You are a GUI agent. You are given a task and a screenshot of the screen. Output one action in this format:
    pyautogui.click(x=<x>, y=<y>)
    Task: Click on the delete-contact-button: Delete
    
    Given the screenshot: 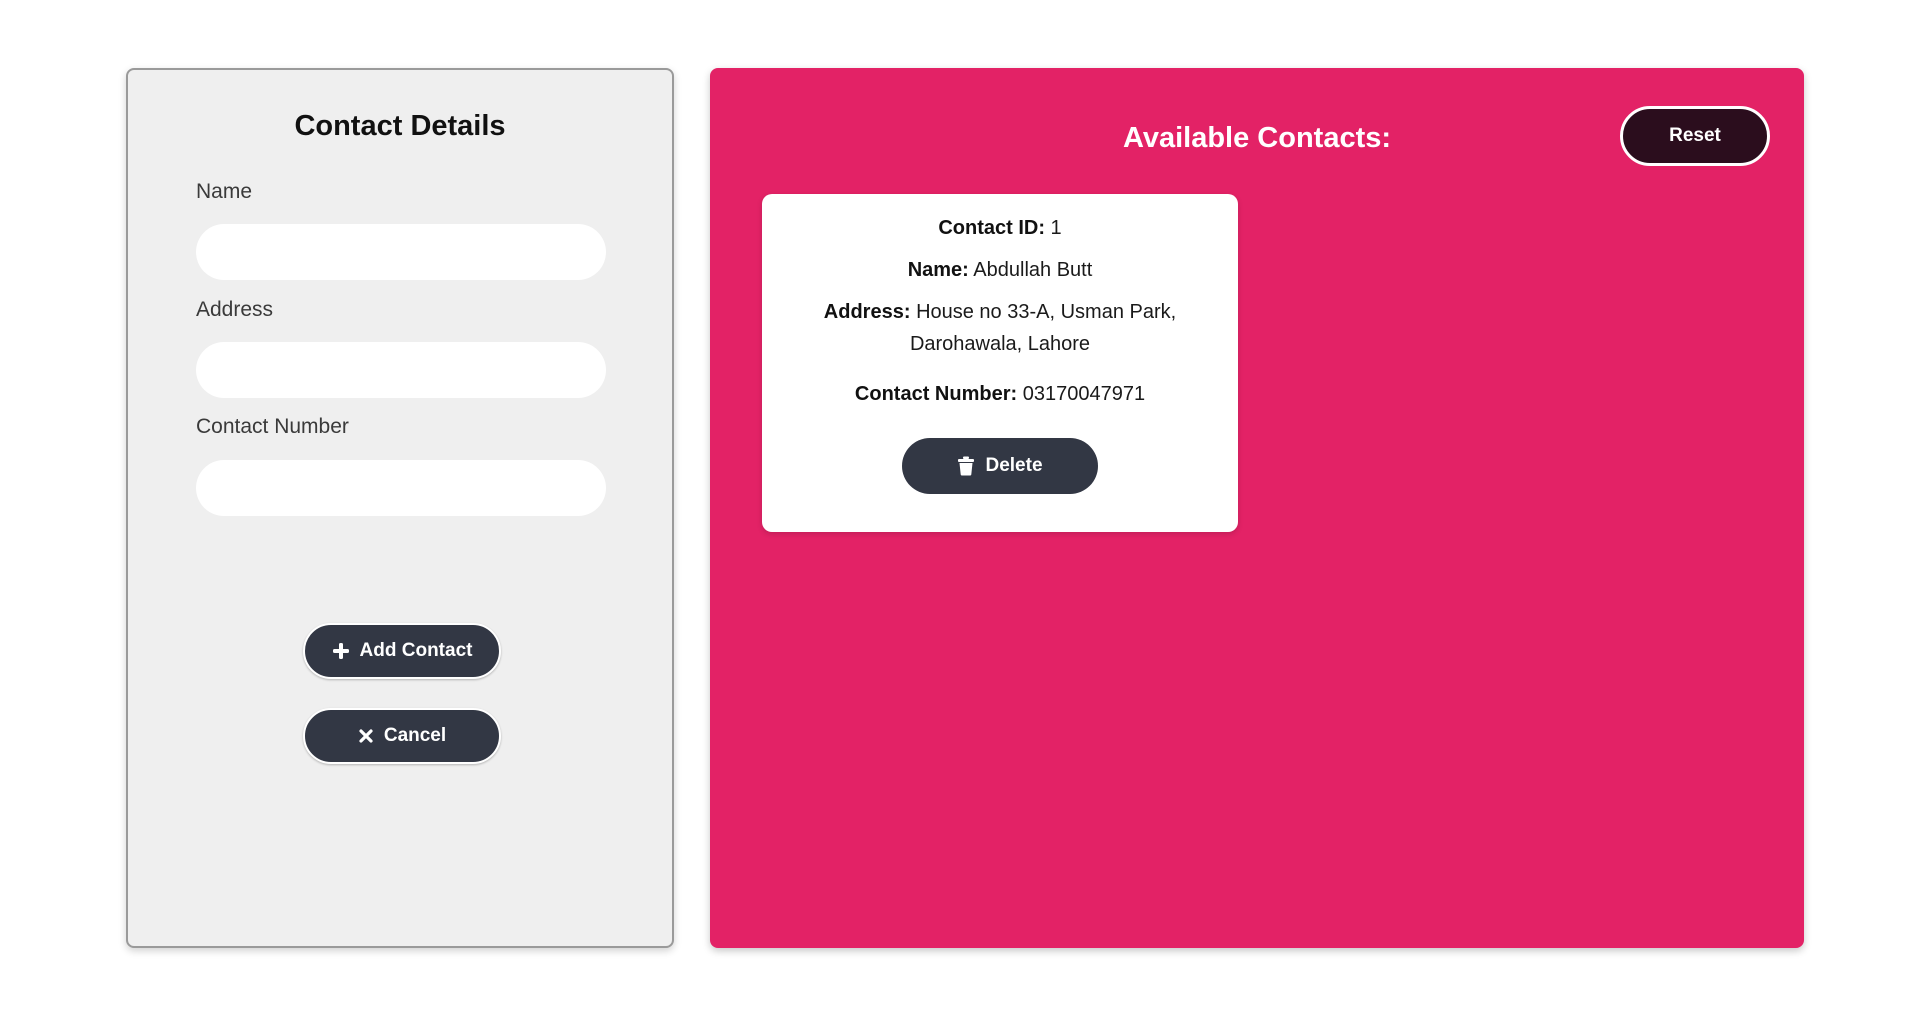 What is the action you would take?
    pyautogui.click(x=1000, y=466)
    